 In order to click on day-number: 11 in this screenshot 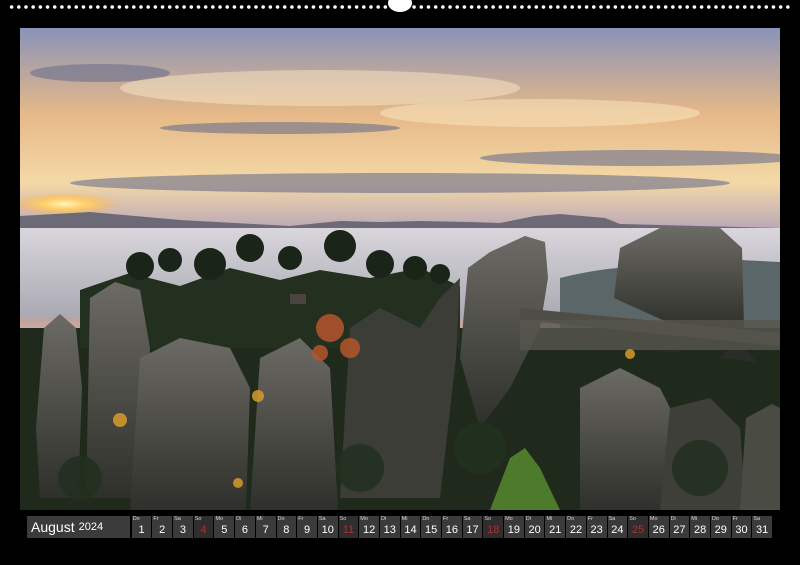, I will do `click(348, 530)`.